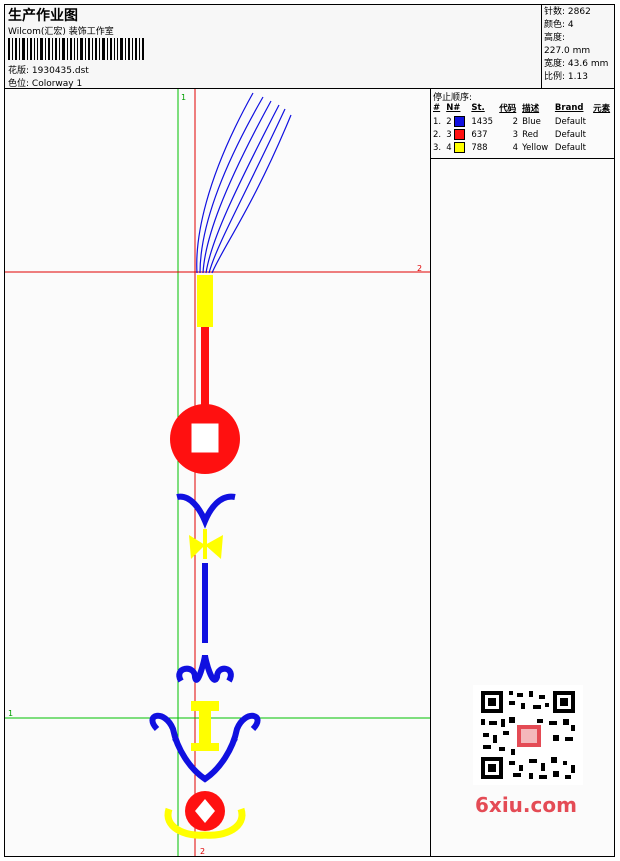 Image resolution: width=620 pixels, height=861 pixels. Describe the element at coordinates (205, 439) in the screenshot. I see `red-coin` at that location.